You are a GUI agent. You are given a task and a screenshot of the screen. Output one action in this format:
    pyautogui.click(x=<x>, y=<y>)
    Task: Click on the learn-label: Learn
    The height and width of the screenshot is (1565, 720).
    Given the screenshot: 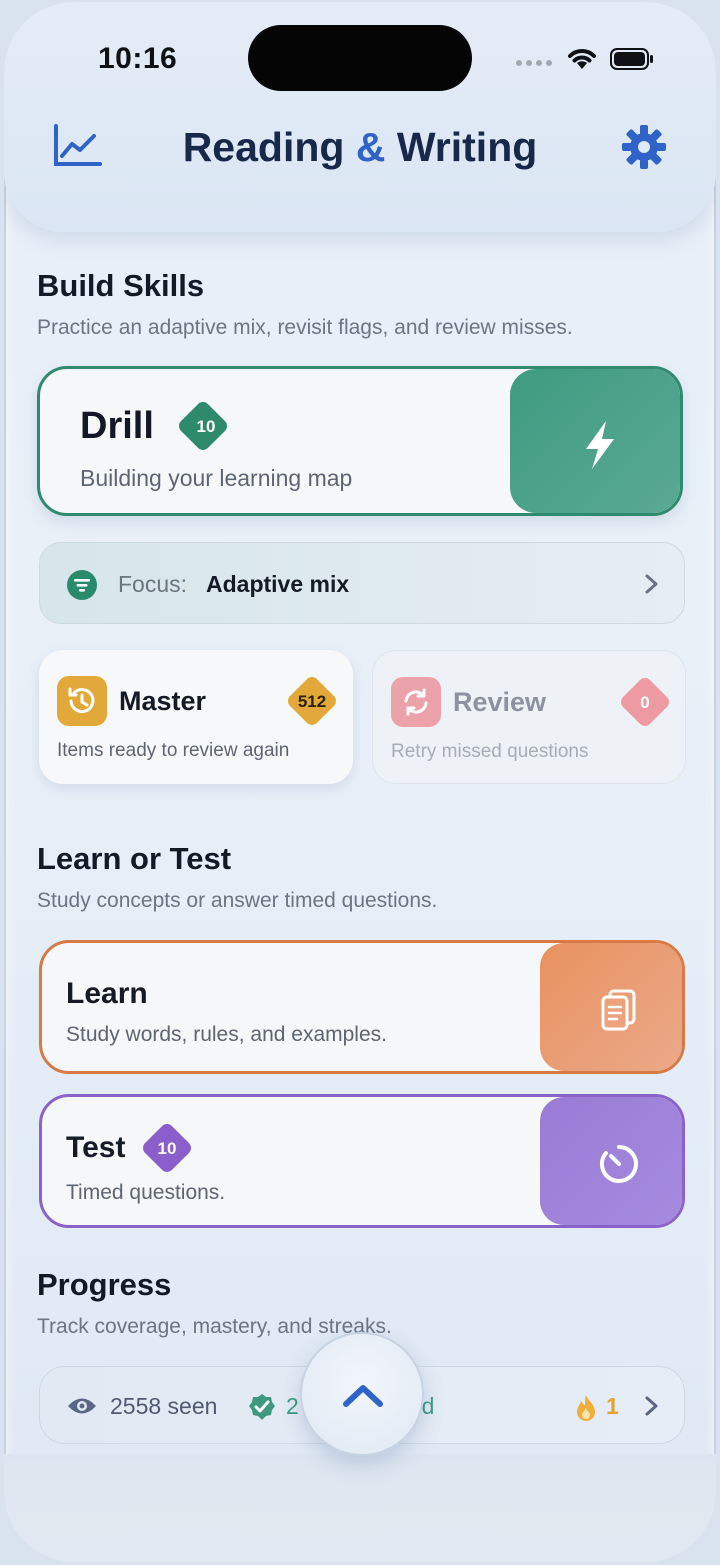 What is the action you would take?
    pyautogui.click(x=107, y=993)
    